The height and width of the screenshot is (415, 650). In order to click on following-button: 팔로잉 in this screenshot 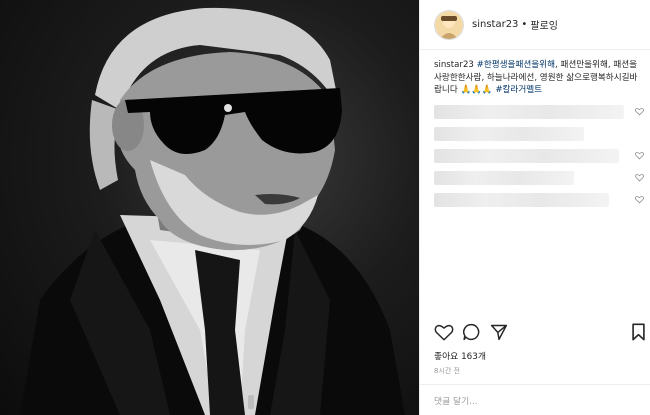, I will do `click(544, 24)`.